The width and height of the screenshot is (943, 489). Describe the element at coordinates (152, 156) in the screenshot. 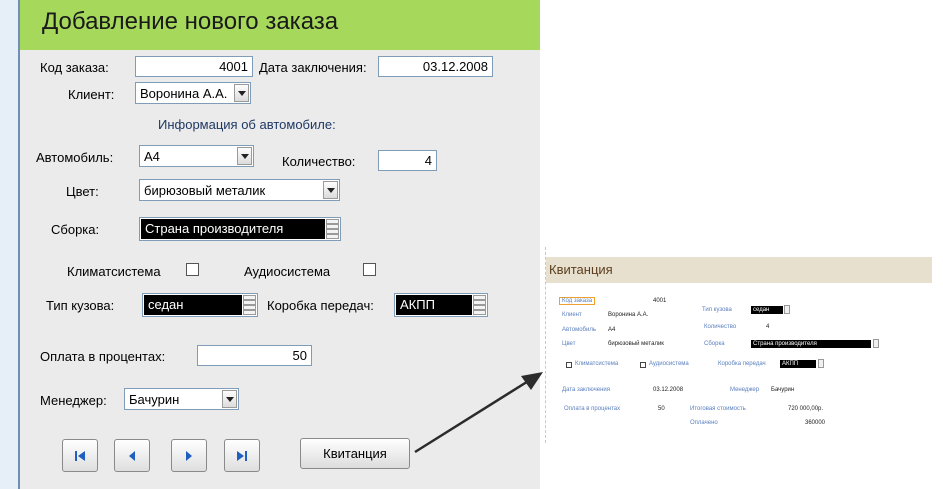

I see `car-value: А4` at that location.